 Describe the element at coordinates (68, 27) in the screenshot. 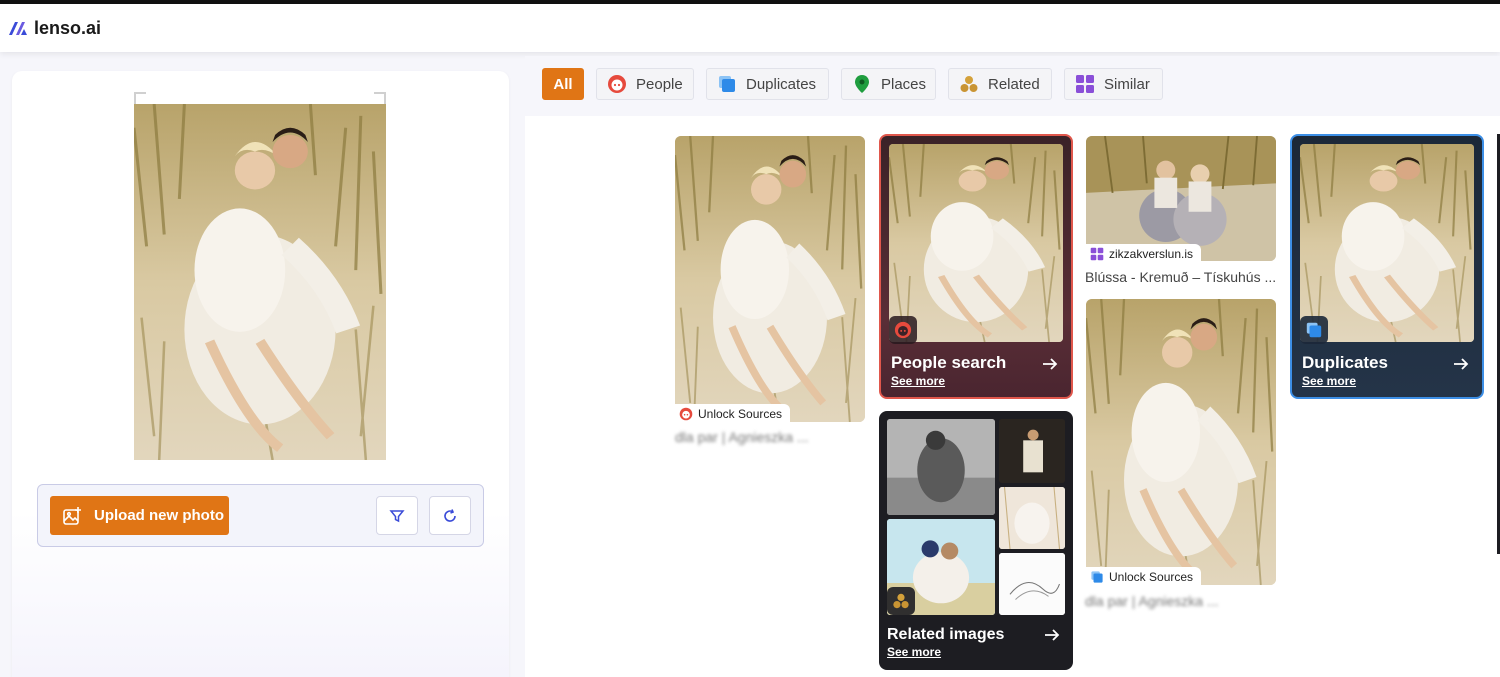

I see `app-name: lenso.ai` at that location.